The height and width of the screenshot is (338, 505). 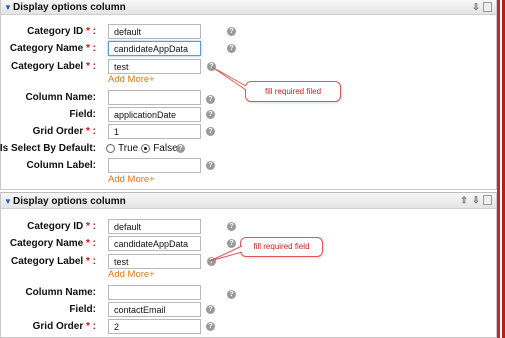 What do you see at coordinates (48, 148) in the screenshot?
I see `is-select-by-default-label: Is Select By Default:` at bounding box center [48, 148].